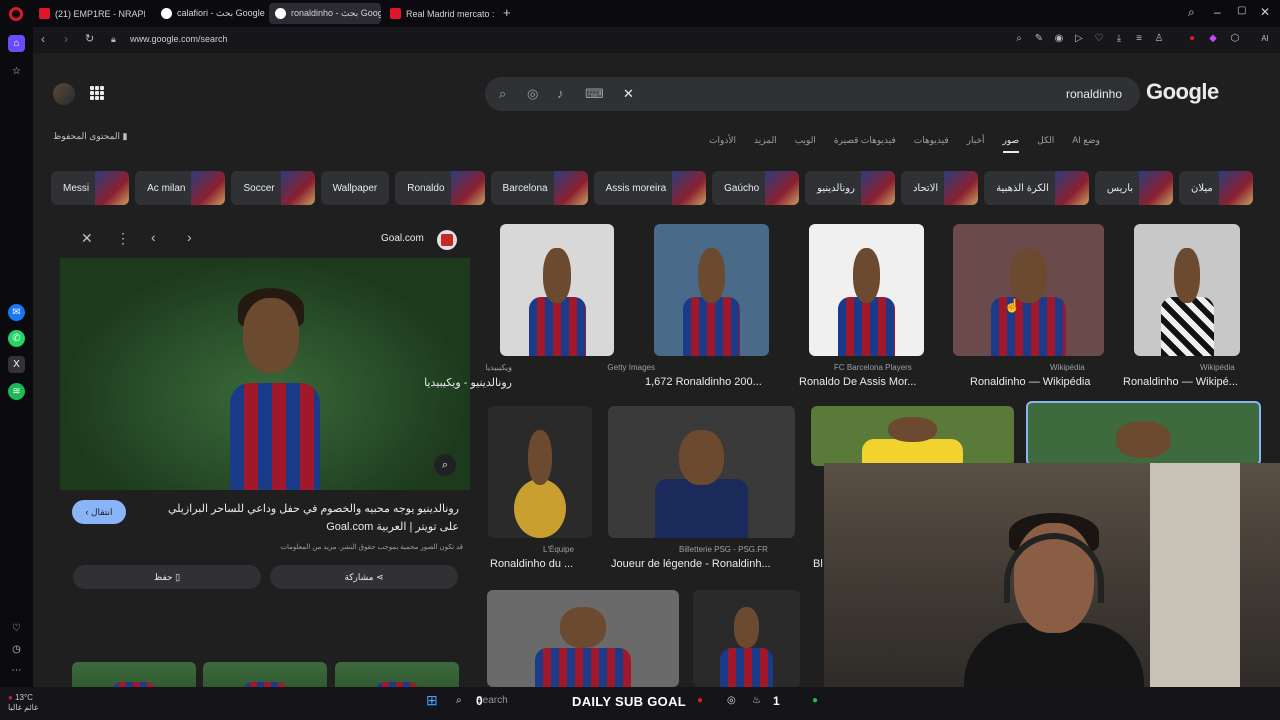  Describe the element at coordinates (1094, 94) in the screenshot. I see `search-input: ronaldinho` at that location.